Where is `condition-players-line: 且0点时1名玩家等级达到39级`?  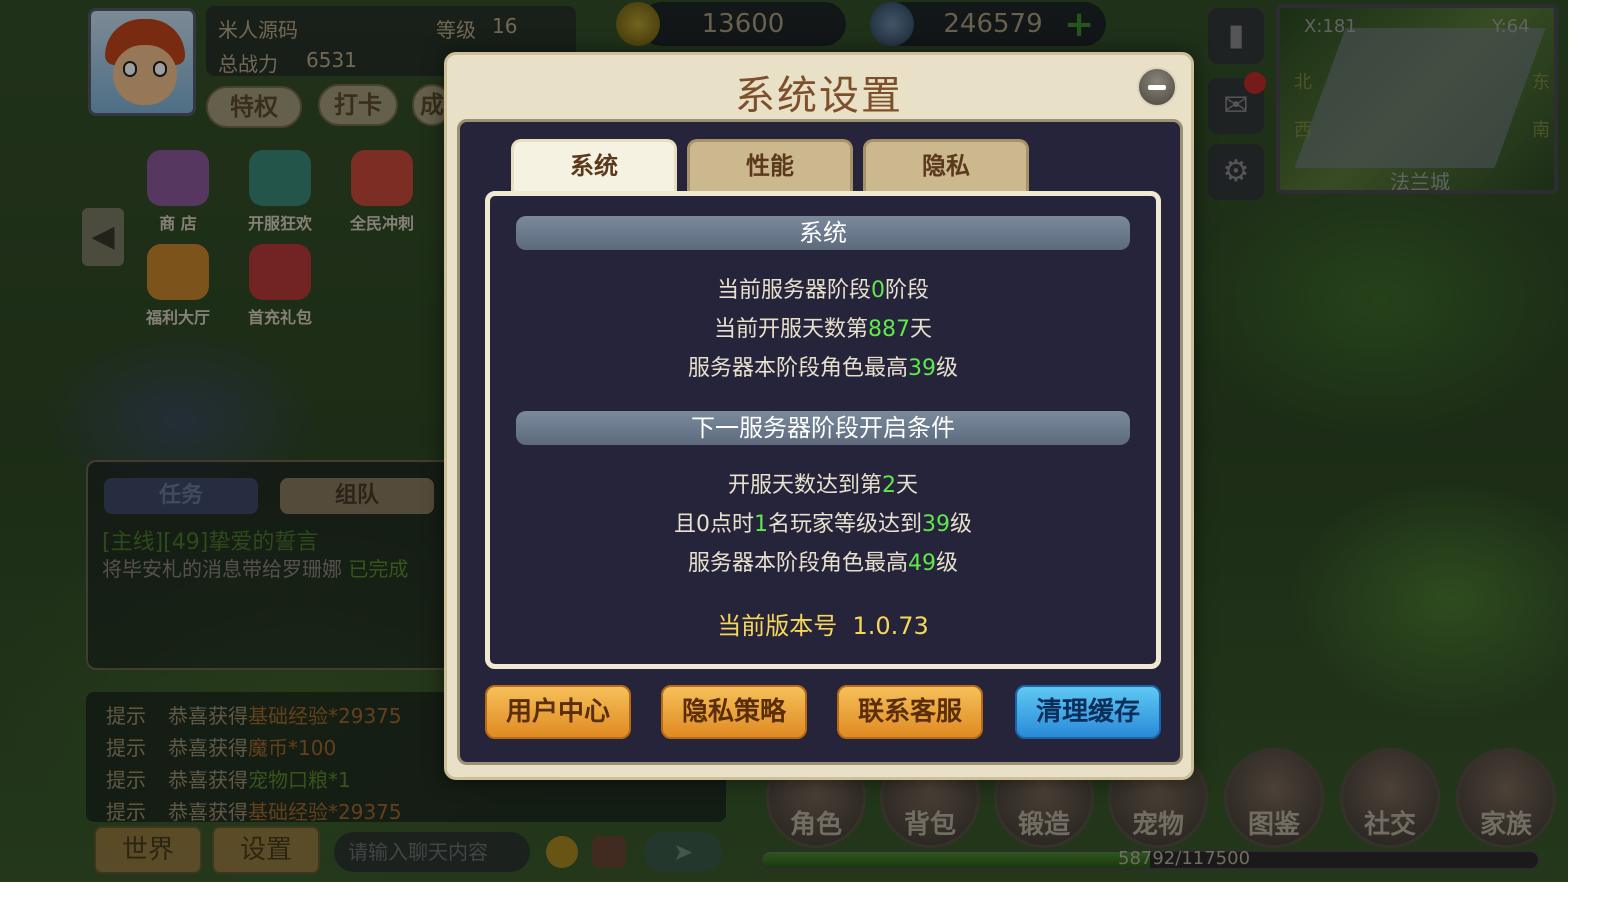 condition-players-line: 且0点时1名玩家等级达到39级 is located at coordinates (823, 524).